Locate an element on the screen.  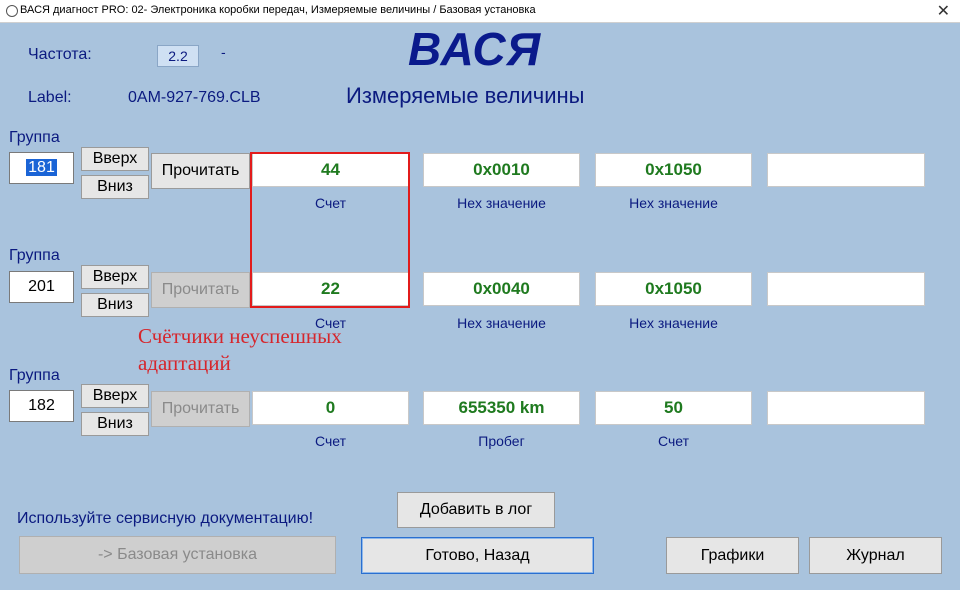
app-icon is located at coordinates (12, 11).